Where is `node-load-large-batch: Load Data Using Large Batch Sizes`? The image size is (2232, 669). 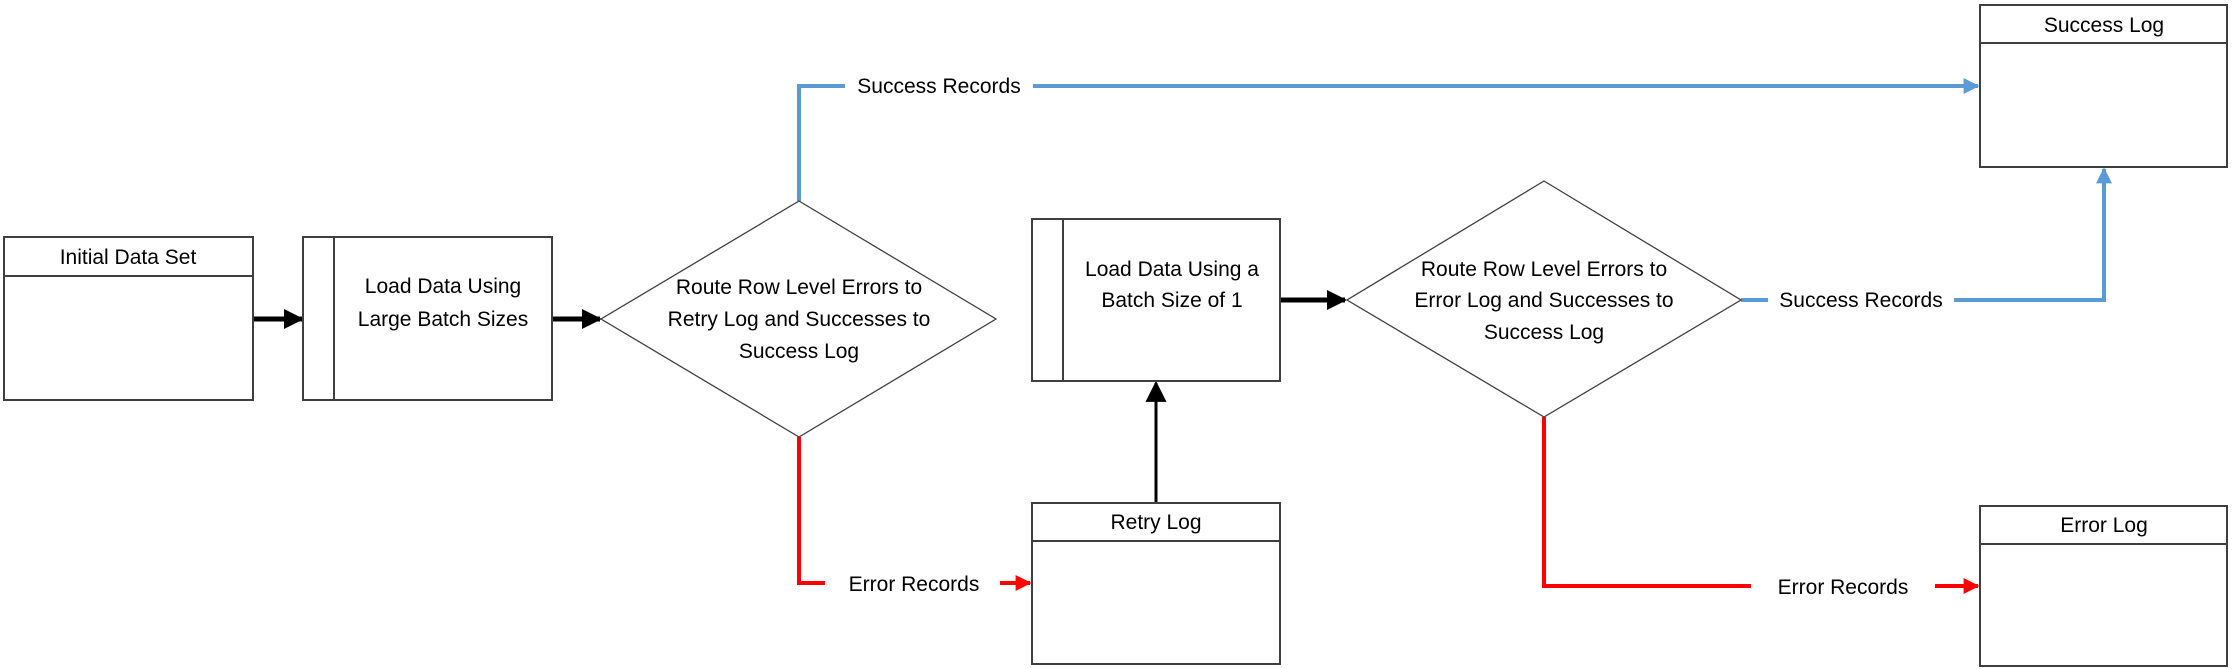
node-load-large-batch: Load Data Using Large Batch Sizes is located at coordinates (427, 318).